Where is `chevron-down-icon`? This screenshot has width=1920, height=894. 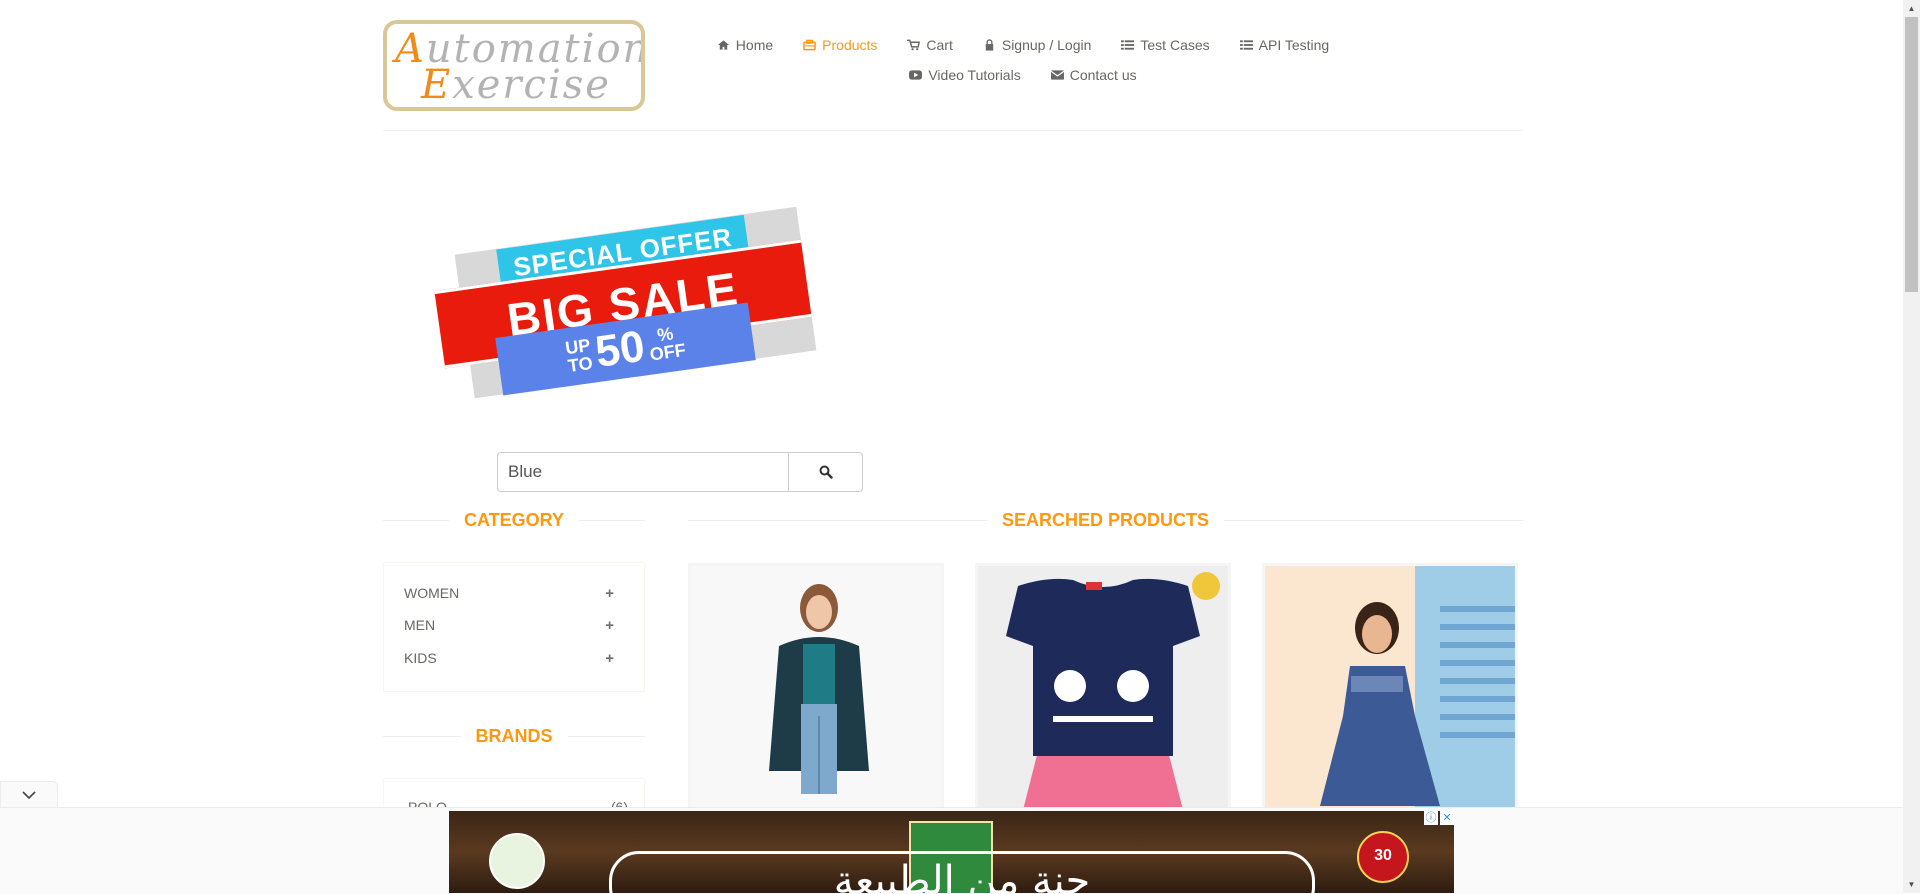 chevron-down-icon is located at coordinates (29, 795).